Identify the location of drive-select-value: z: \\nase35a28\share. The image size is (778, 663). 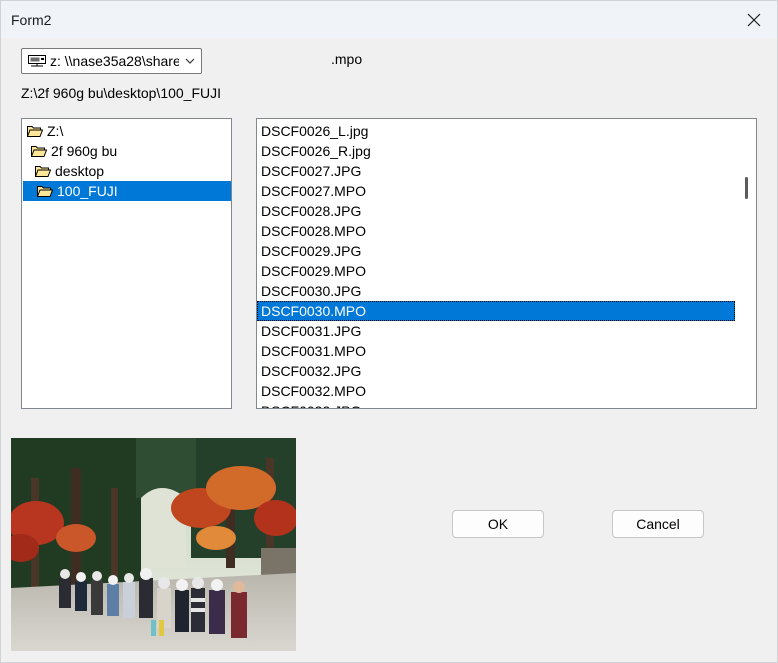
(114, 61).